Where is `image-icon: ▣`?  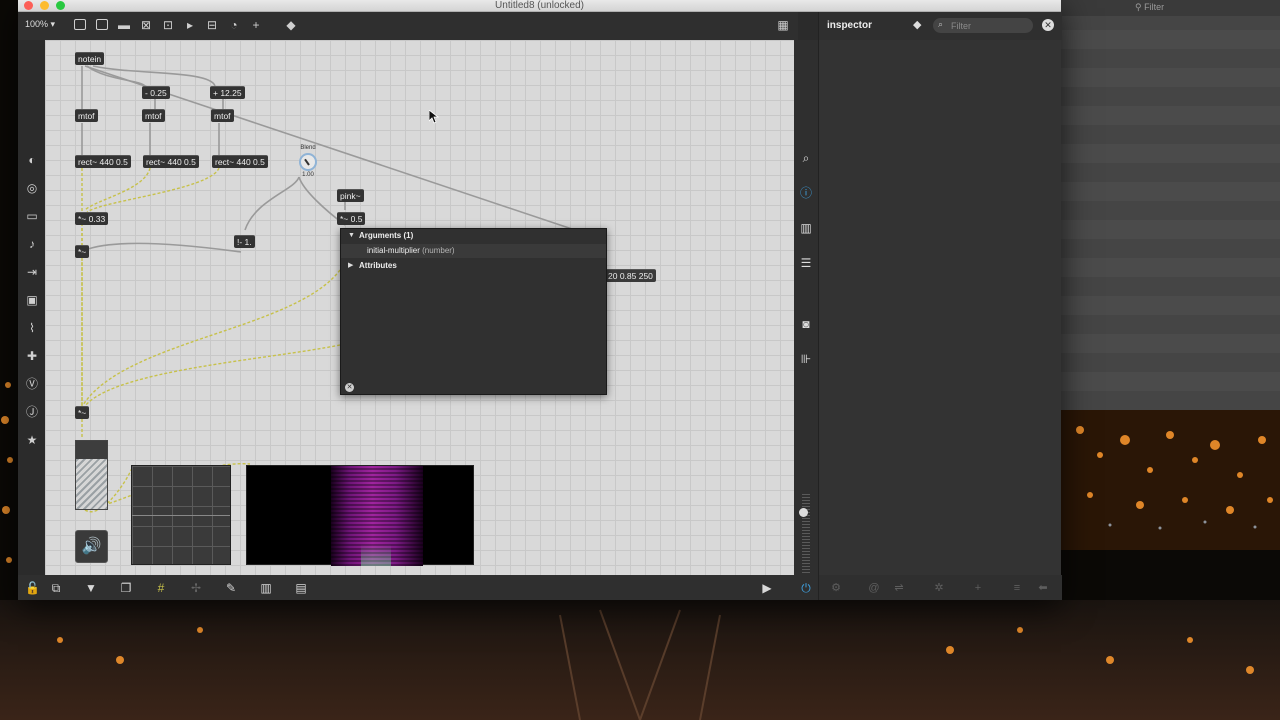
image-icon: ▣ is located at coordinates (32, 300).